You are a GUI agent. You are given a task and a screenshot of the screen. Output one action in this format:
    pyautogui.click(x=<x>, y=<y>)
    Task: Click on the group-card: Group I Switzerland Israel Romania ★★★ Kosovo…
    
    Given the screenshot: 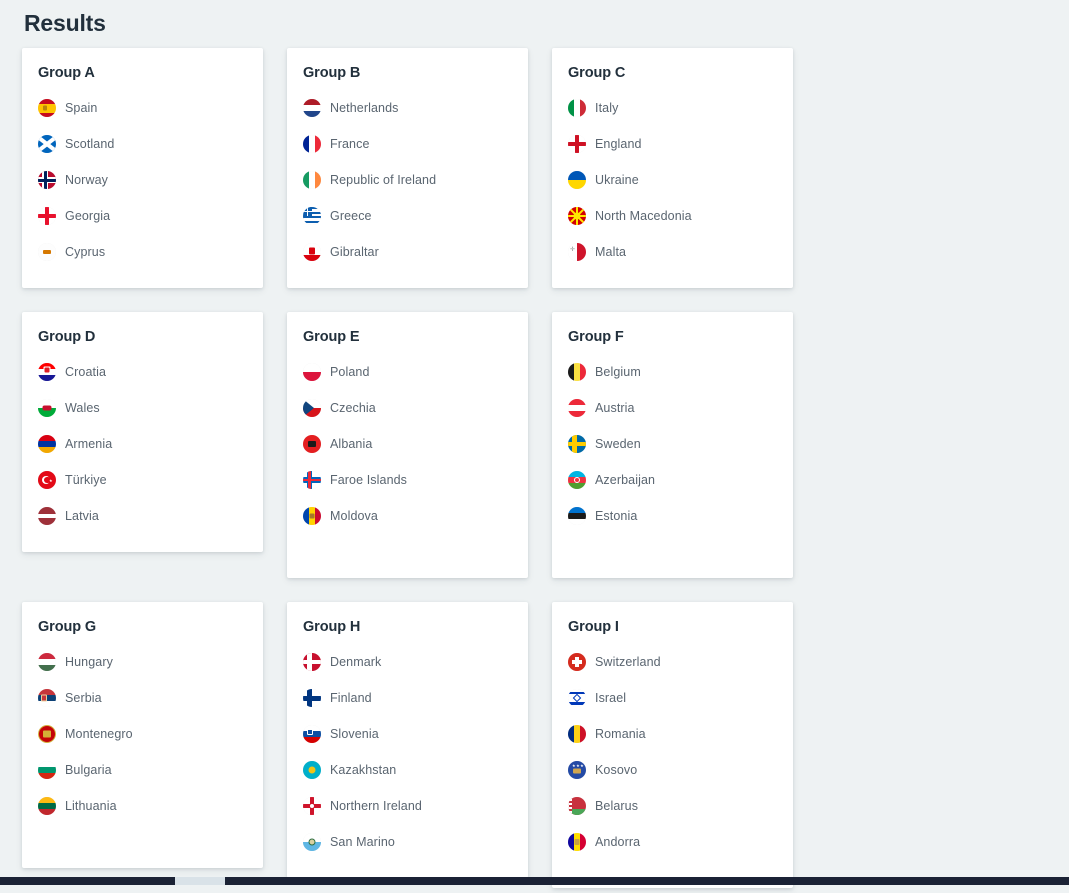 What is the action you would take?
    pyautogui.click(x=672, y=745)
    